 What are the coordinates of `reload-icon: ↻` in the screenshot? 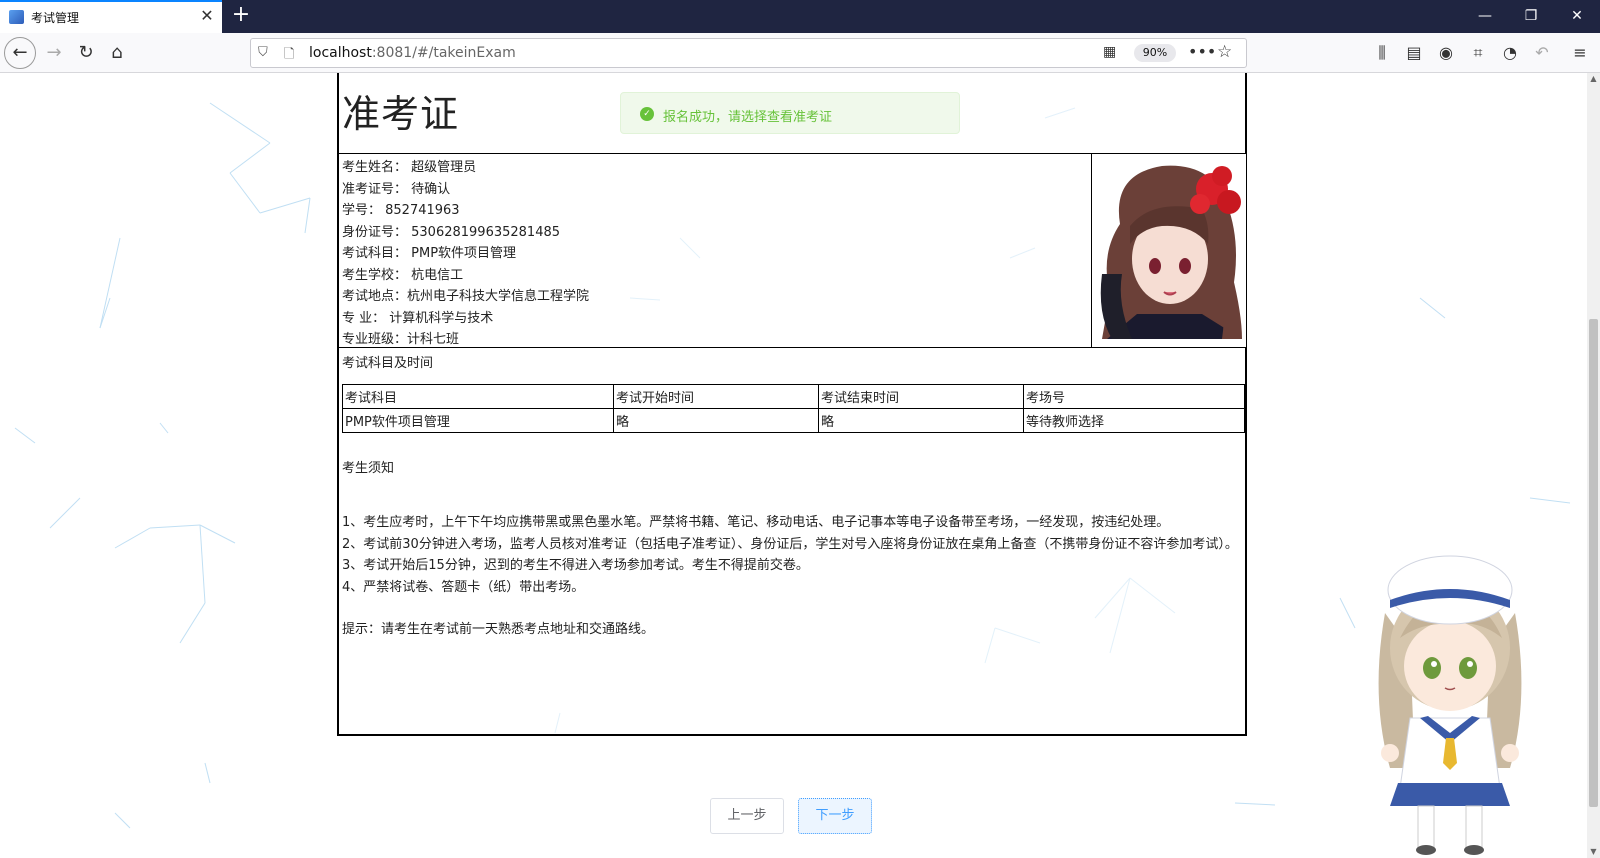 It's located at (86, 53).